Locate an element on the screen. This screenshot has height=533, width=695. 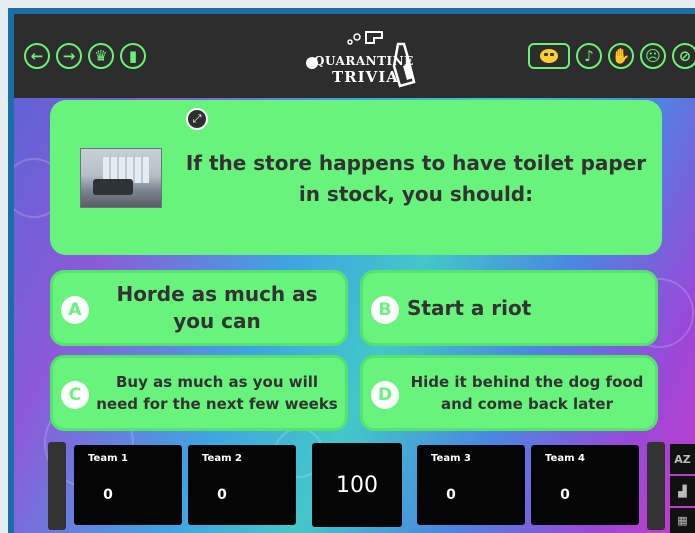
sad-face-icon: ☹ is located at coordinates (653, 56).